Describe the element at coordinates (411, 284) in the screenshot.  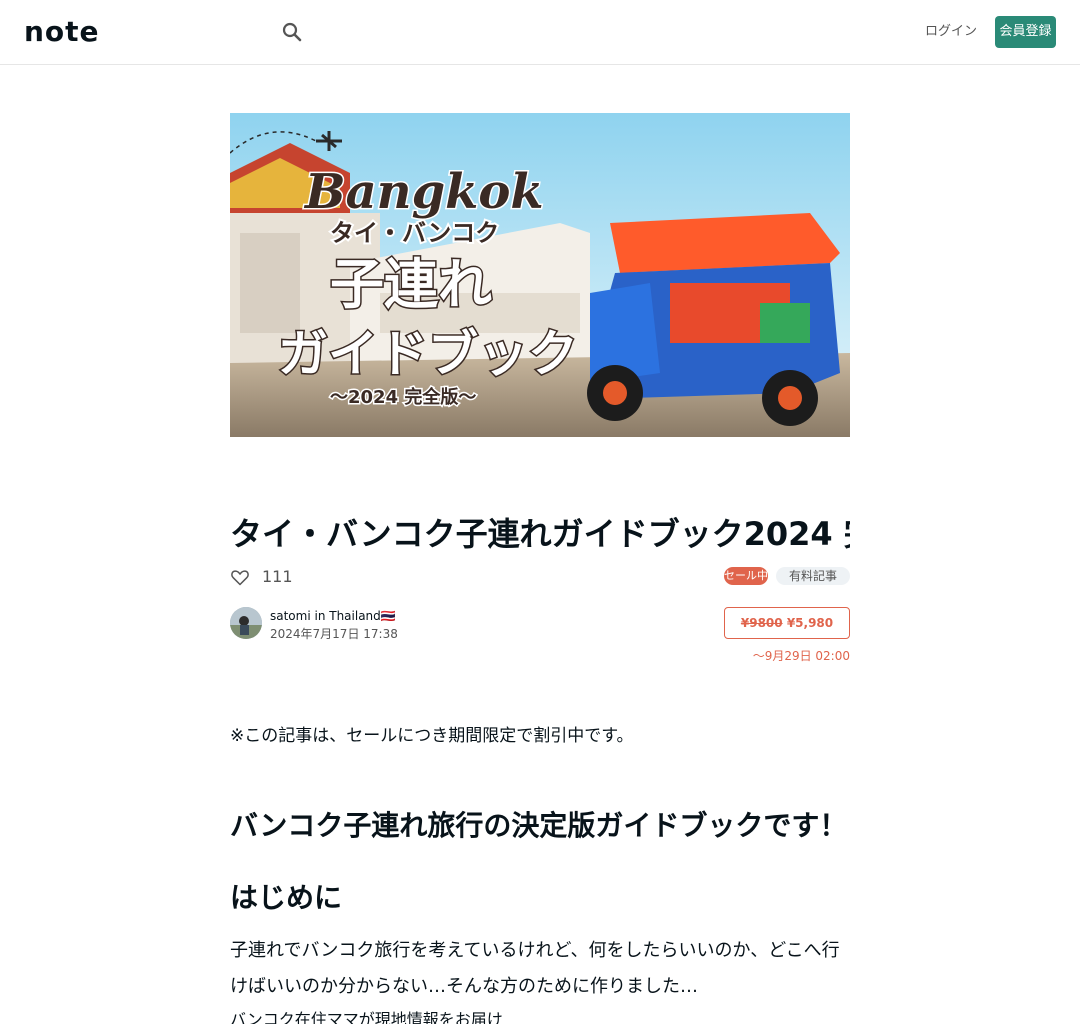
I see `hero-line2: 子連れ` at that location.